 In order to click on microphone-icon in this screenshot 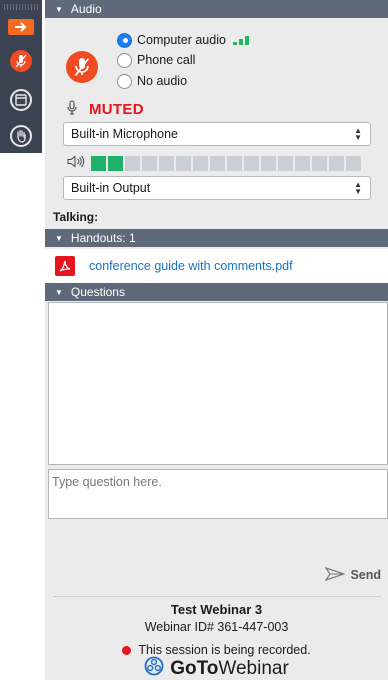, I will do `click(72, 109)`.